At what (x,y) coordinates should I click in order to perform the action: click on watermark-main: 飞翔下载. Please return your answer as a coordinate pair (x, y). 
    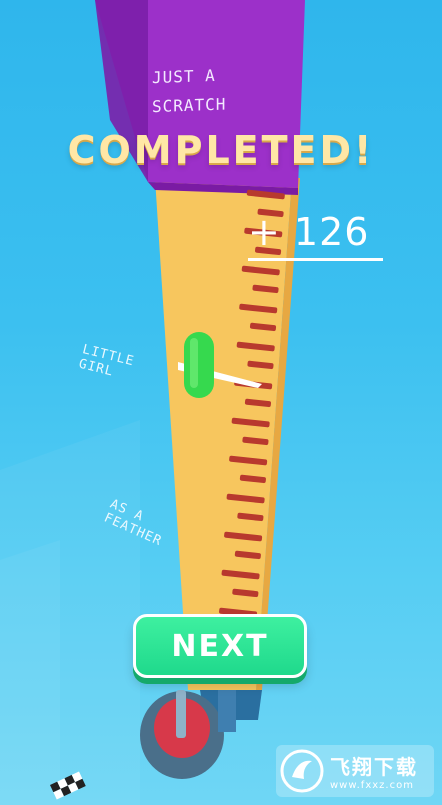
    Looking at the image, I should click on (374, 767).